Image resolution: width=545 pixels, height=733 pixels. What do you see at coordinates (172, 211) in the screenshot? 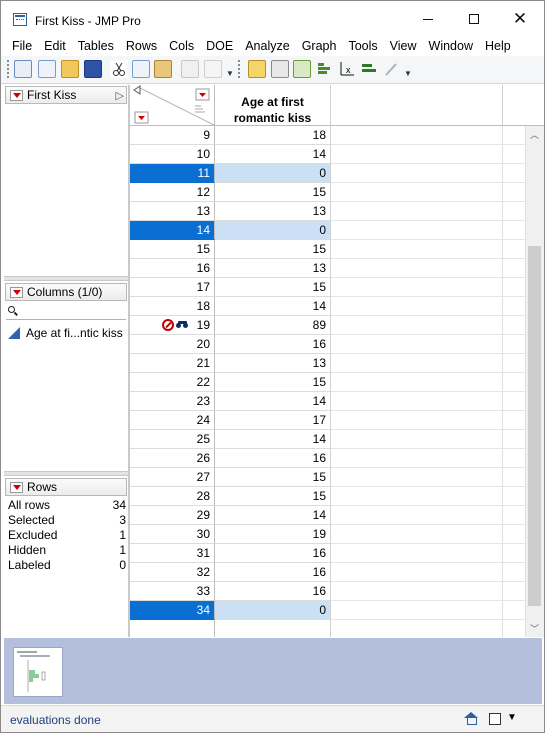
I see `row-number: 13` at bounding box center [172, 211].